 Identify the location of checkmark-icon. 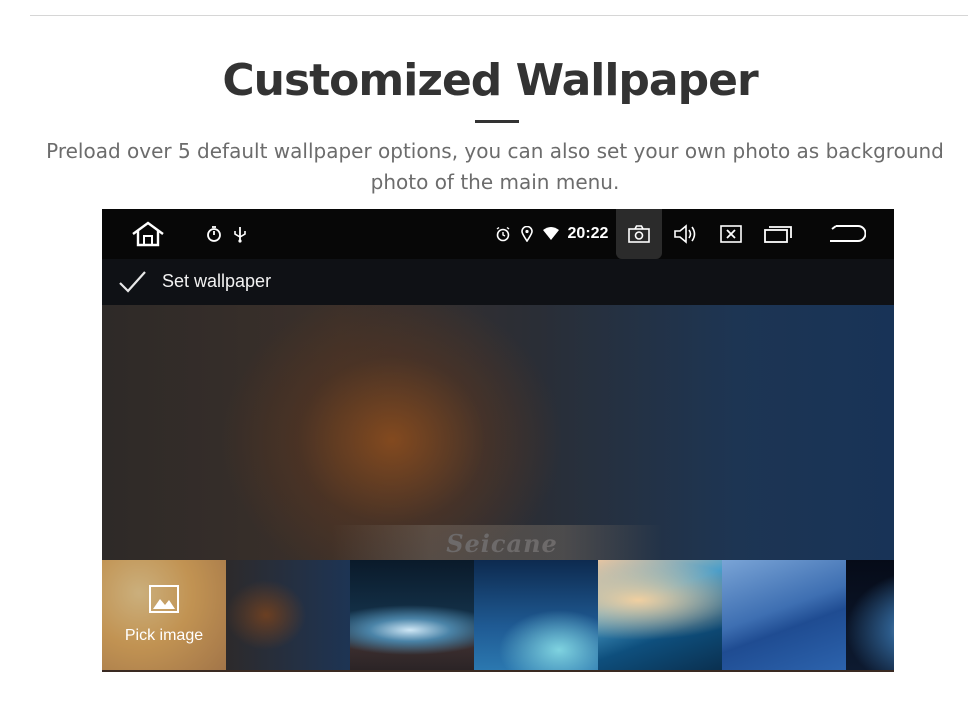
(132, 282).